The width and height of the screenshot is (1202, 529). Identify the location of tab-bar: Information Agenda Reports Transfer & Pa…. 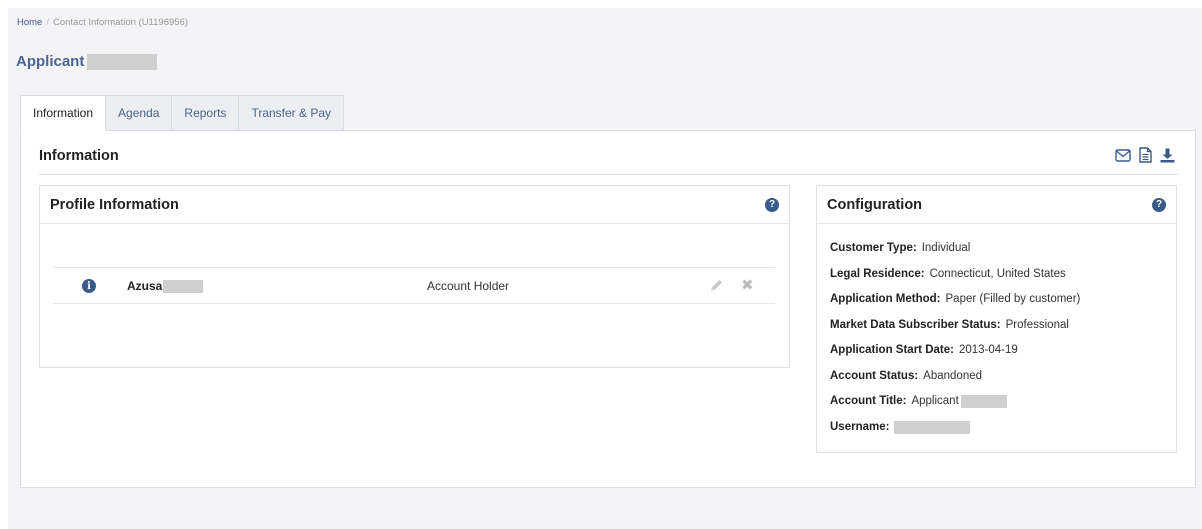
(182, 113).